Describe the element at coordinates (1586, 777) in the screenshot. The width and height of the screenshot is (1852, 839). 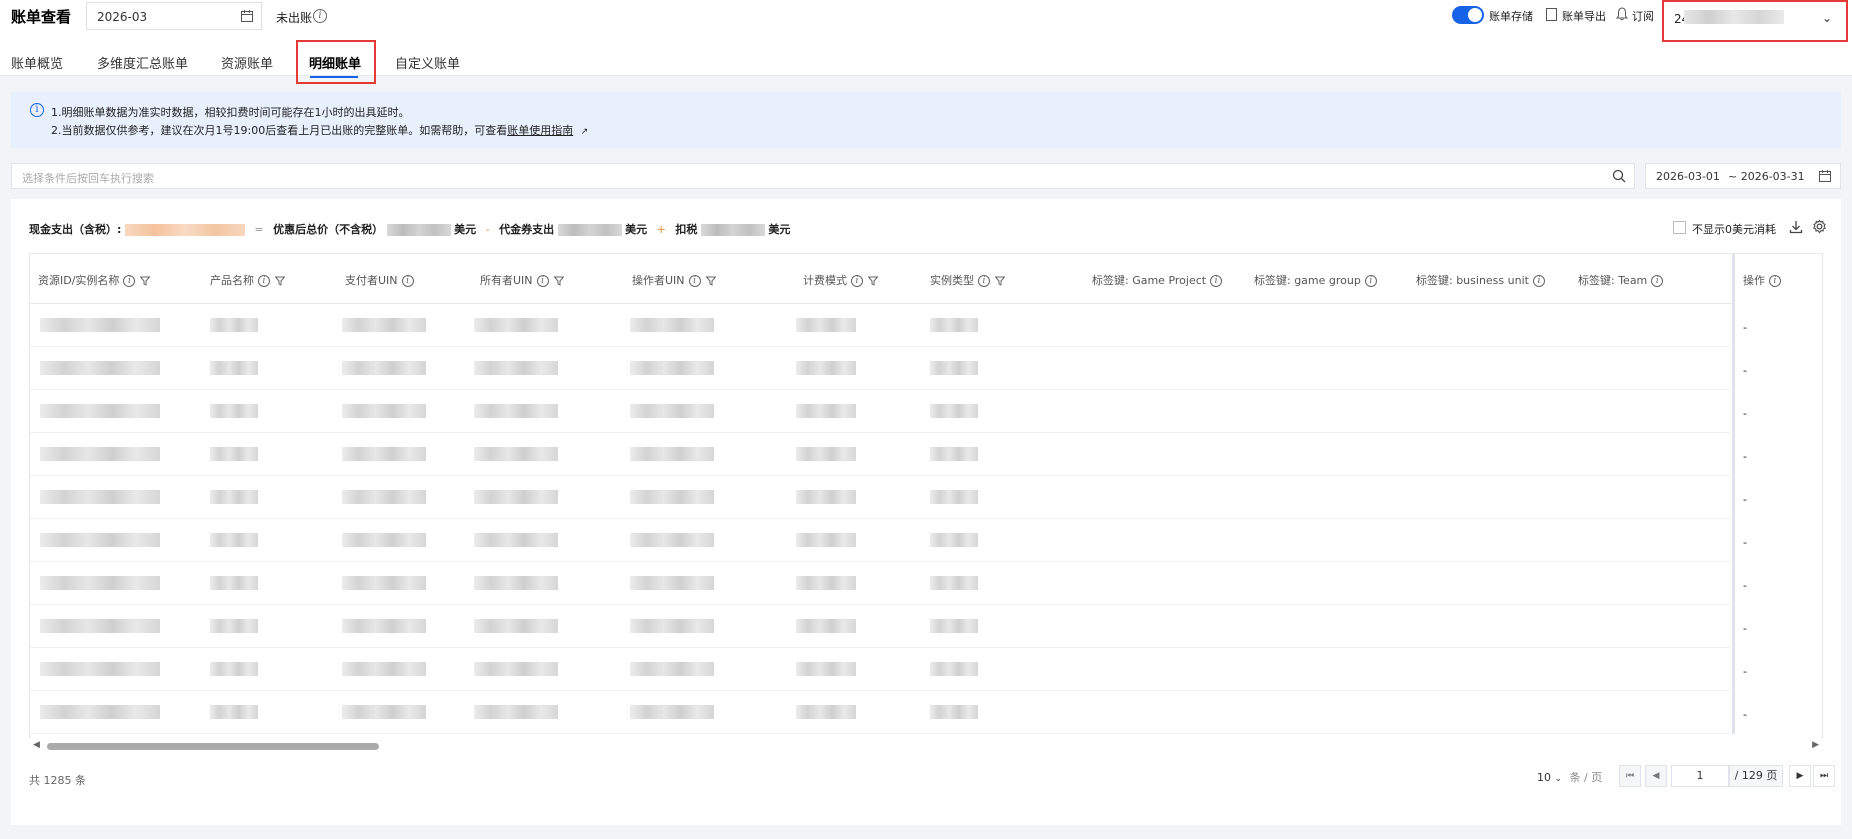
I see `per-page-label: 条 / 页` at that location.